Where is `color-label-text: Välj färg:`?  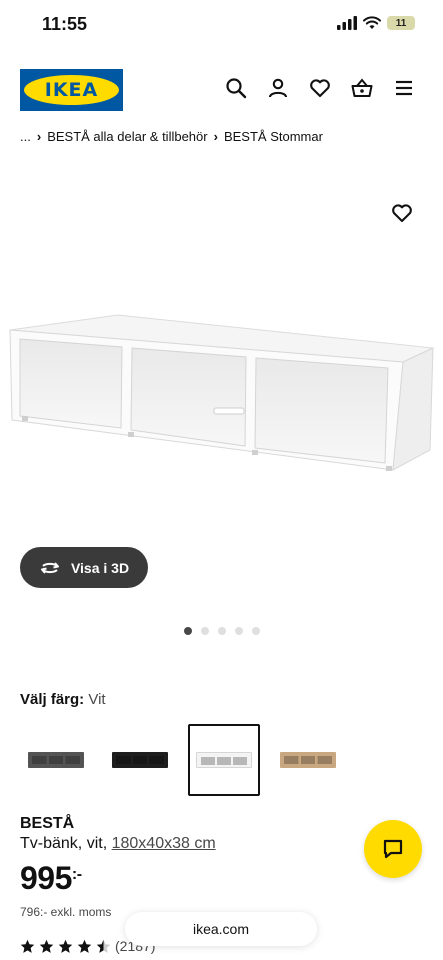 color-label-text: Välj färg: is located at coordinates (52, 699).